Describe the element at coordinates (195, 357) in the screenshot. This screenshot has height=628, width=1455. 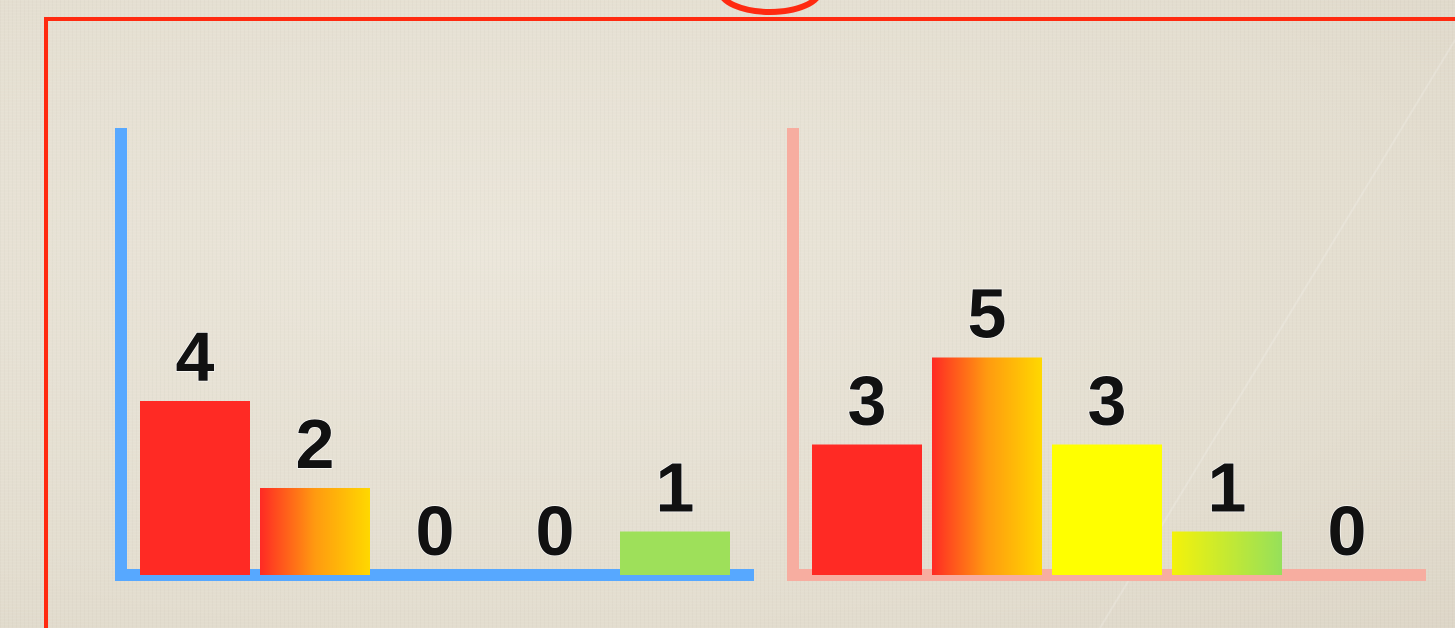
I see `bar-value-label: 4` at that location.